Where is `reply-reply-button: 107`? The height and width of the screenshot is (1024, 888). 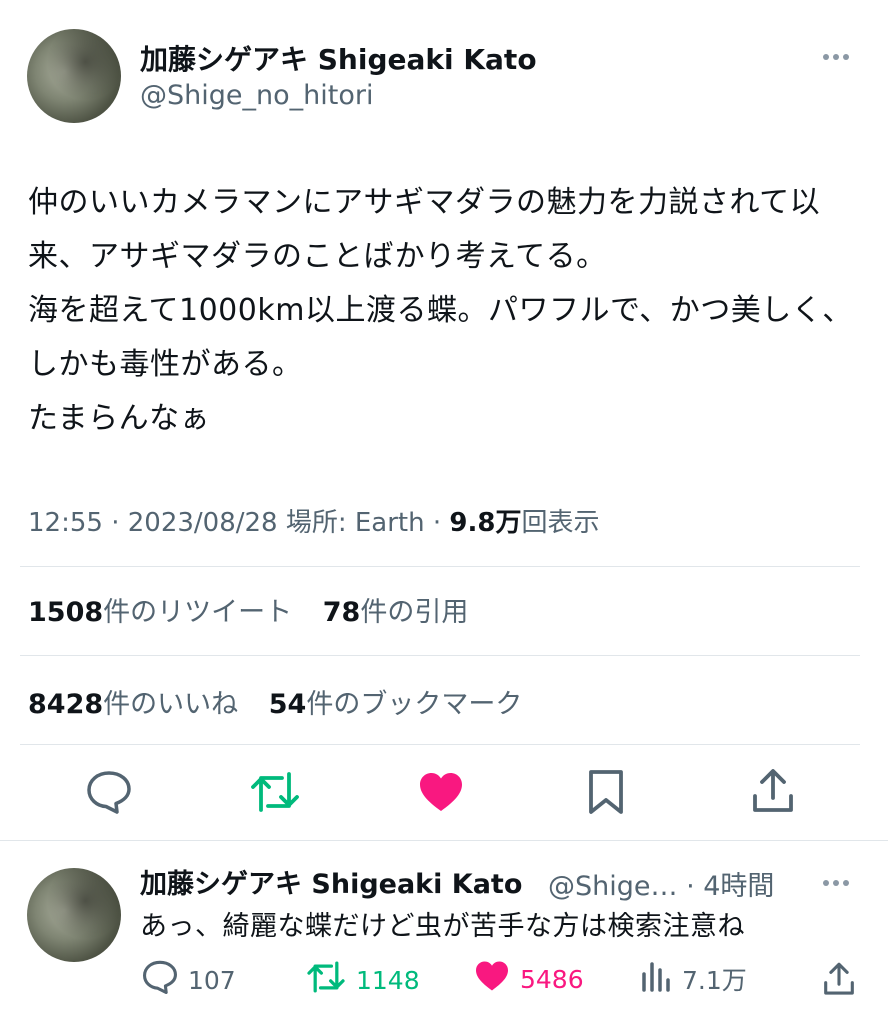 reply-reply-button: 107 is located at coordinates (189, 980).